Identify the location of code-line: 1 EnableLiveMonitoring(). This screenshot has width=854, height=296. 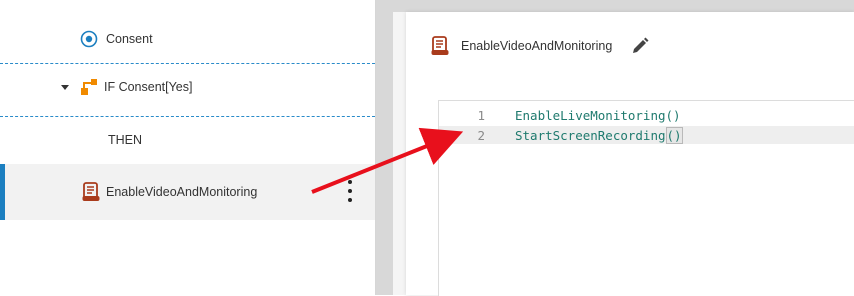
(646, 115).